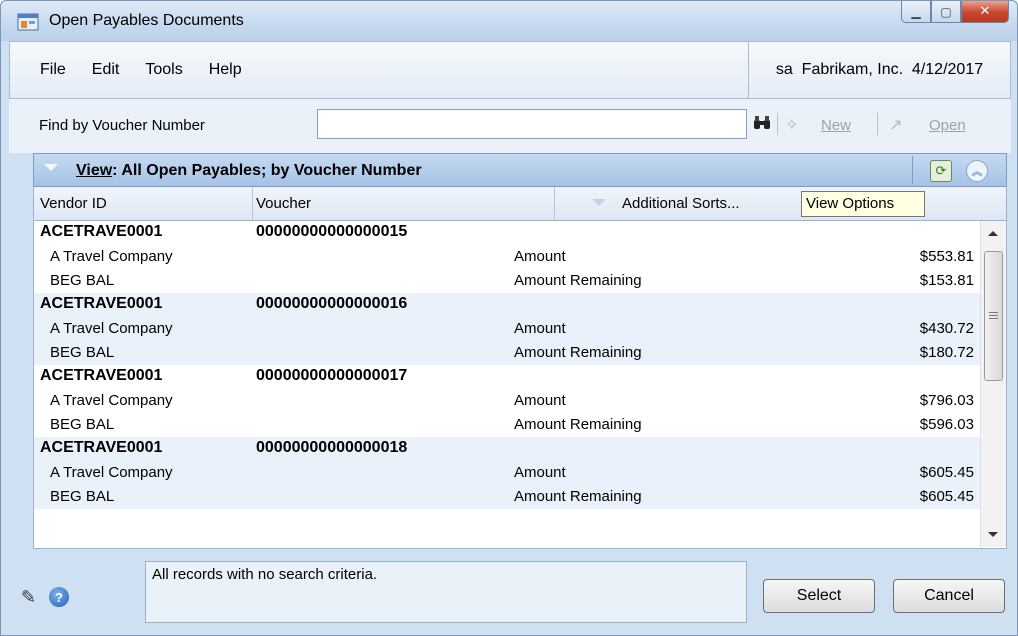 The image size is (1018, 636). What do you see at coordinates (507, 281) in the screenshot?
I see `table-row: BEG BAL Amount Remaining $153.81` at bounding box center [507, 281].